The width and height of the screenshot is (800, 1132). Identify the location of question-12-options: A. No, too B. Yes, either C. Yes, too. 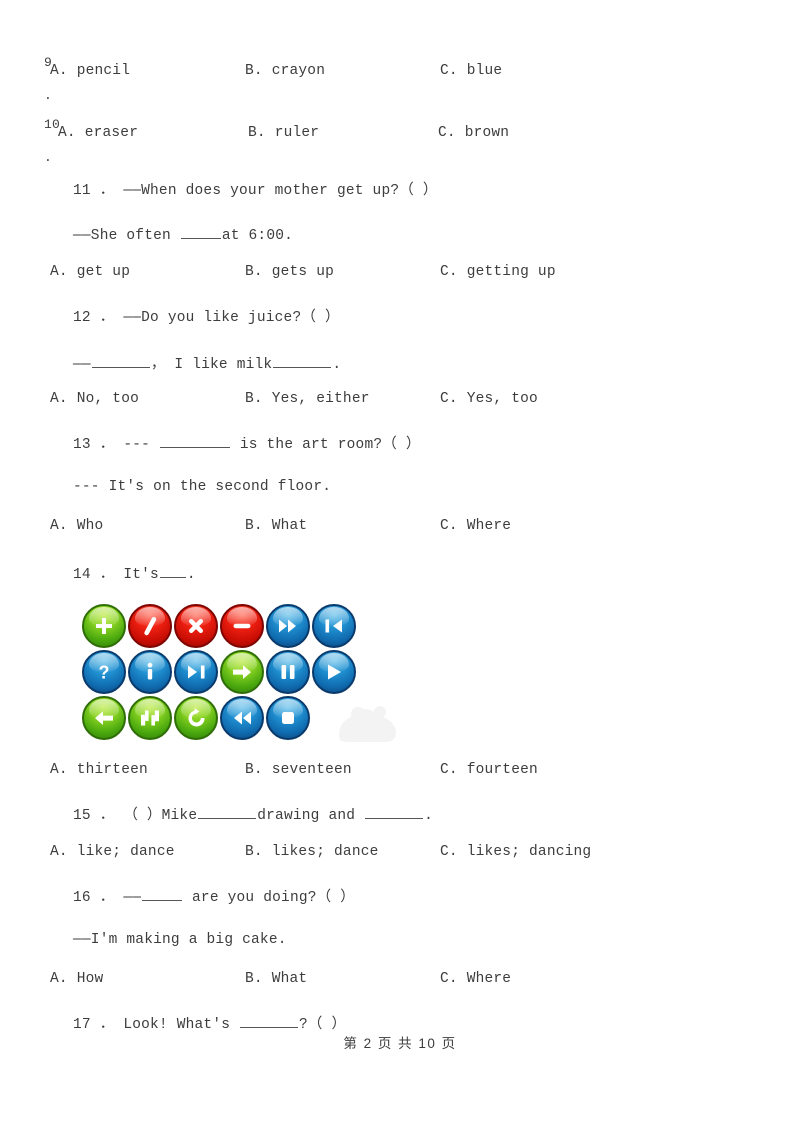
(400, 402).